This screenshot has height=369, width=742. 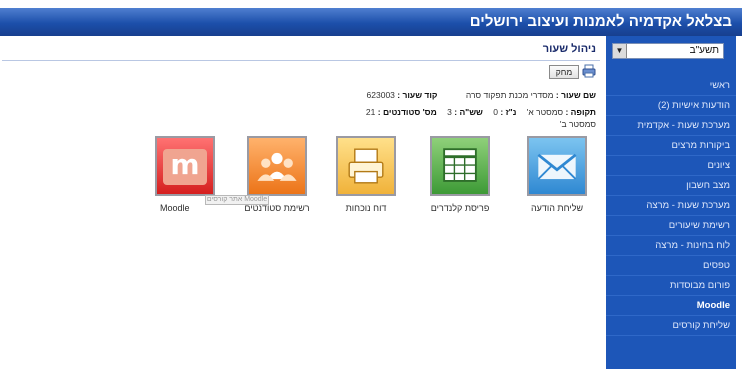 What do you see at coordinates (668, 51) in the screenshot?
I see `semester-select: ▼ תשע"ב` at bounding box center [668, 51].